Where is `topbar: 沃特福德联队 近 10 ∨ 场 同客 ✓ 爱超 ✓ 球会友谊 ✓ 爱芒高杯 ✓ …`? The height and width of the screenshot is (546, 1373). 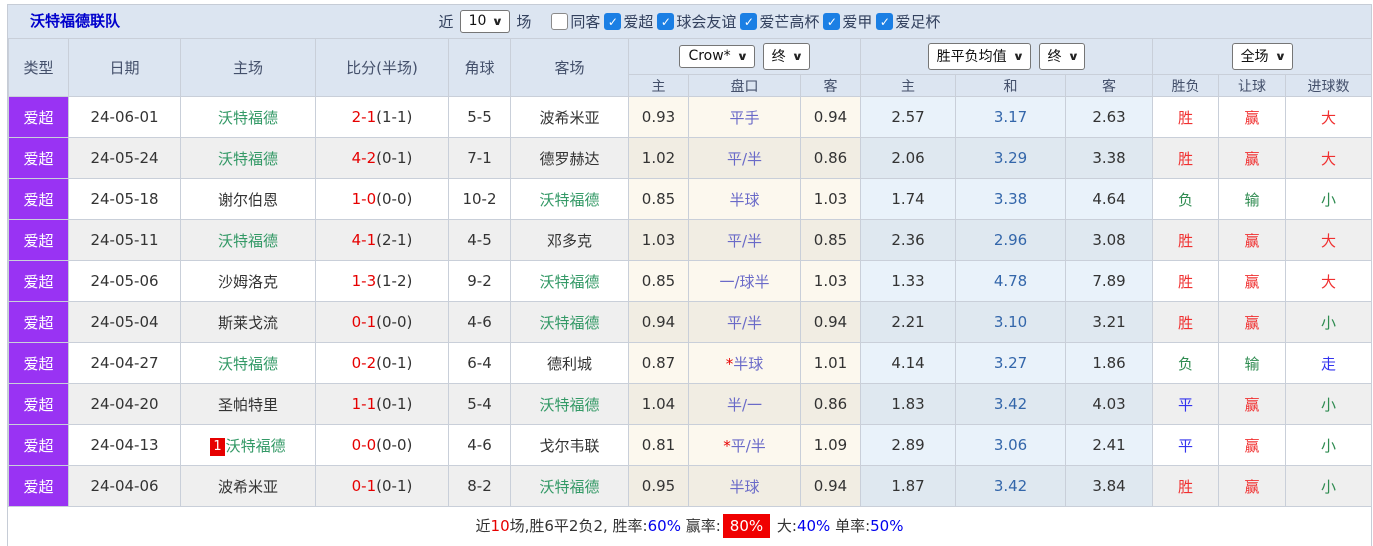 topbar: 沃特福德联队 近 10 ∨ 场 同客 ✓ 爱超 ✓ 球会友谊 ✓ 爱芒高杯 ✓ … is located at coordinates (689, 21).